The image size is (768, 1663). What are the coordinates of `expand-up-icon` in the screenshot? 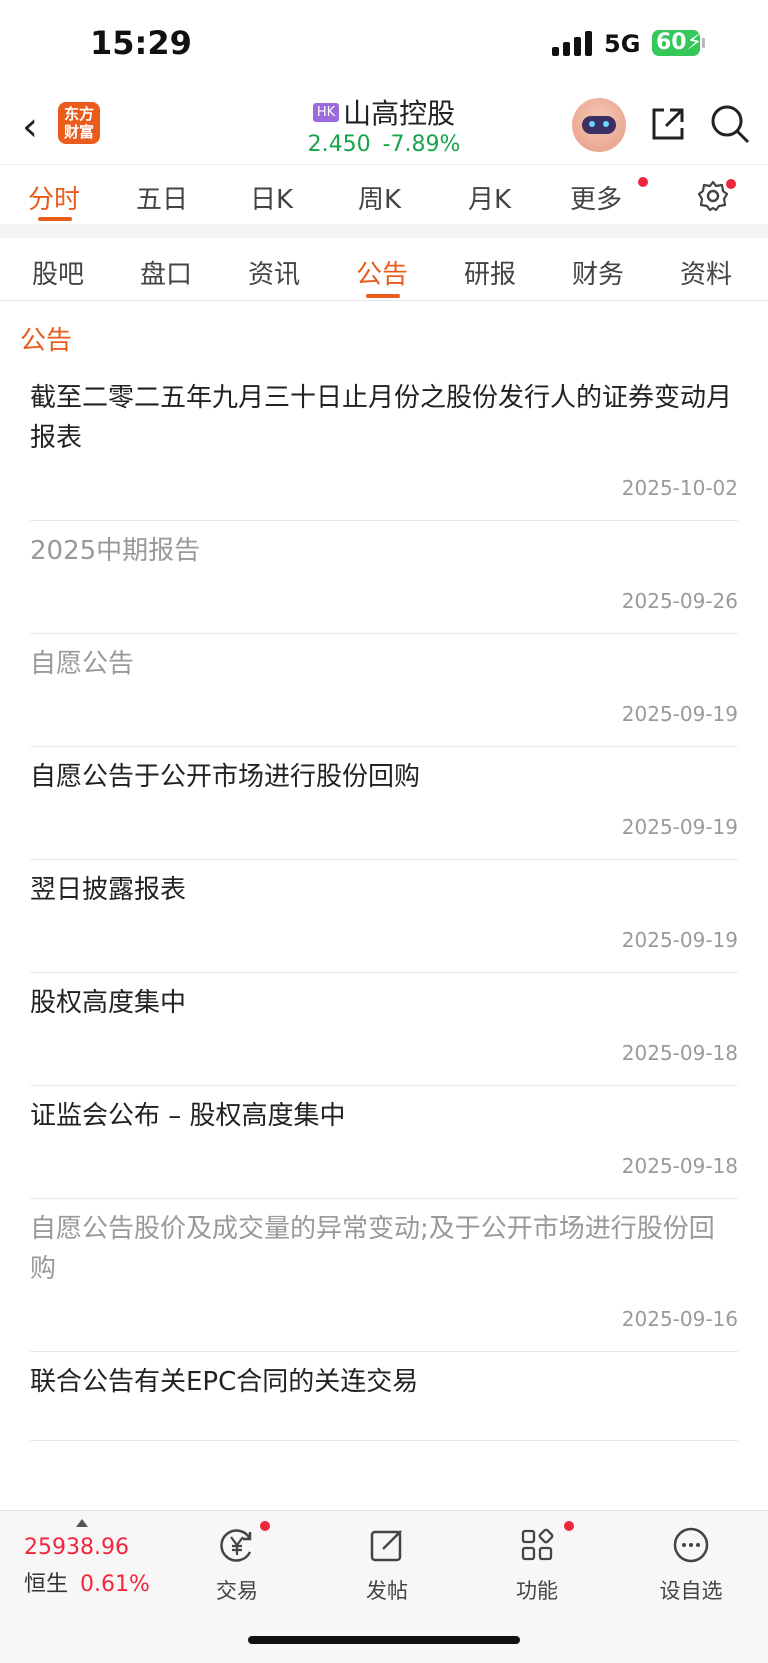 It's located at (82, 1523).